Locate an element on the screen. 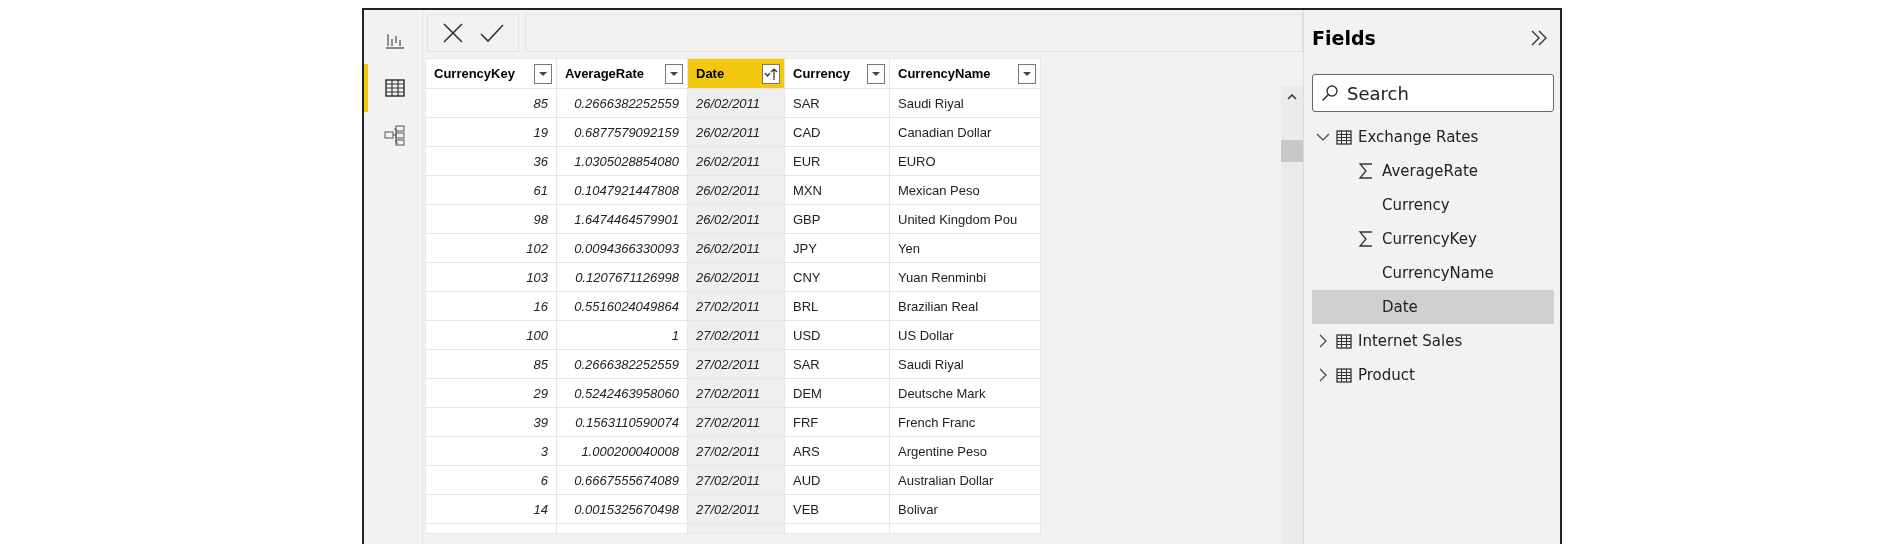 This screenshot has height=544, width=1900. table-cell: 0.2666382252559 is located at coordinates (622, 364).